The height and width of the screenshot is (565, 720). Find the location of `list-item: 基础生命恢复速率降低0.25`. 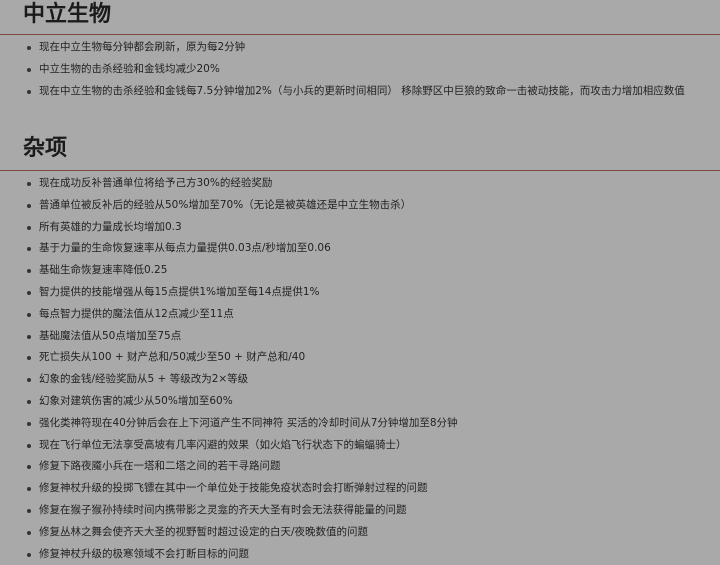

list-item: 基础生命恢复速率降低0.25 is located at coordinates (373, 271).